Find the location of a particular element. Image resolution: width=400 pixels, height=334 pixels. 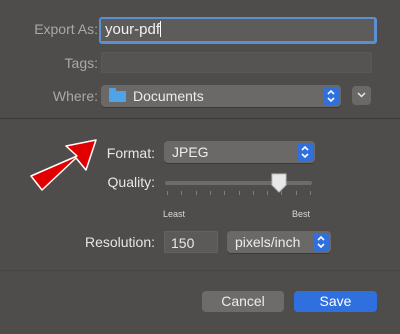

quality-max-label: Best is located at coordinates (301, 214).